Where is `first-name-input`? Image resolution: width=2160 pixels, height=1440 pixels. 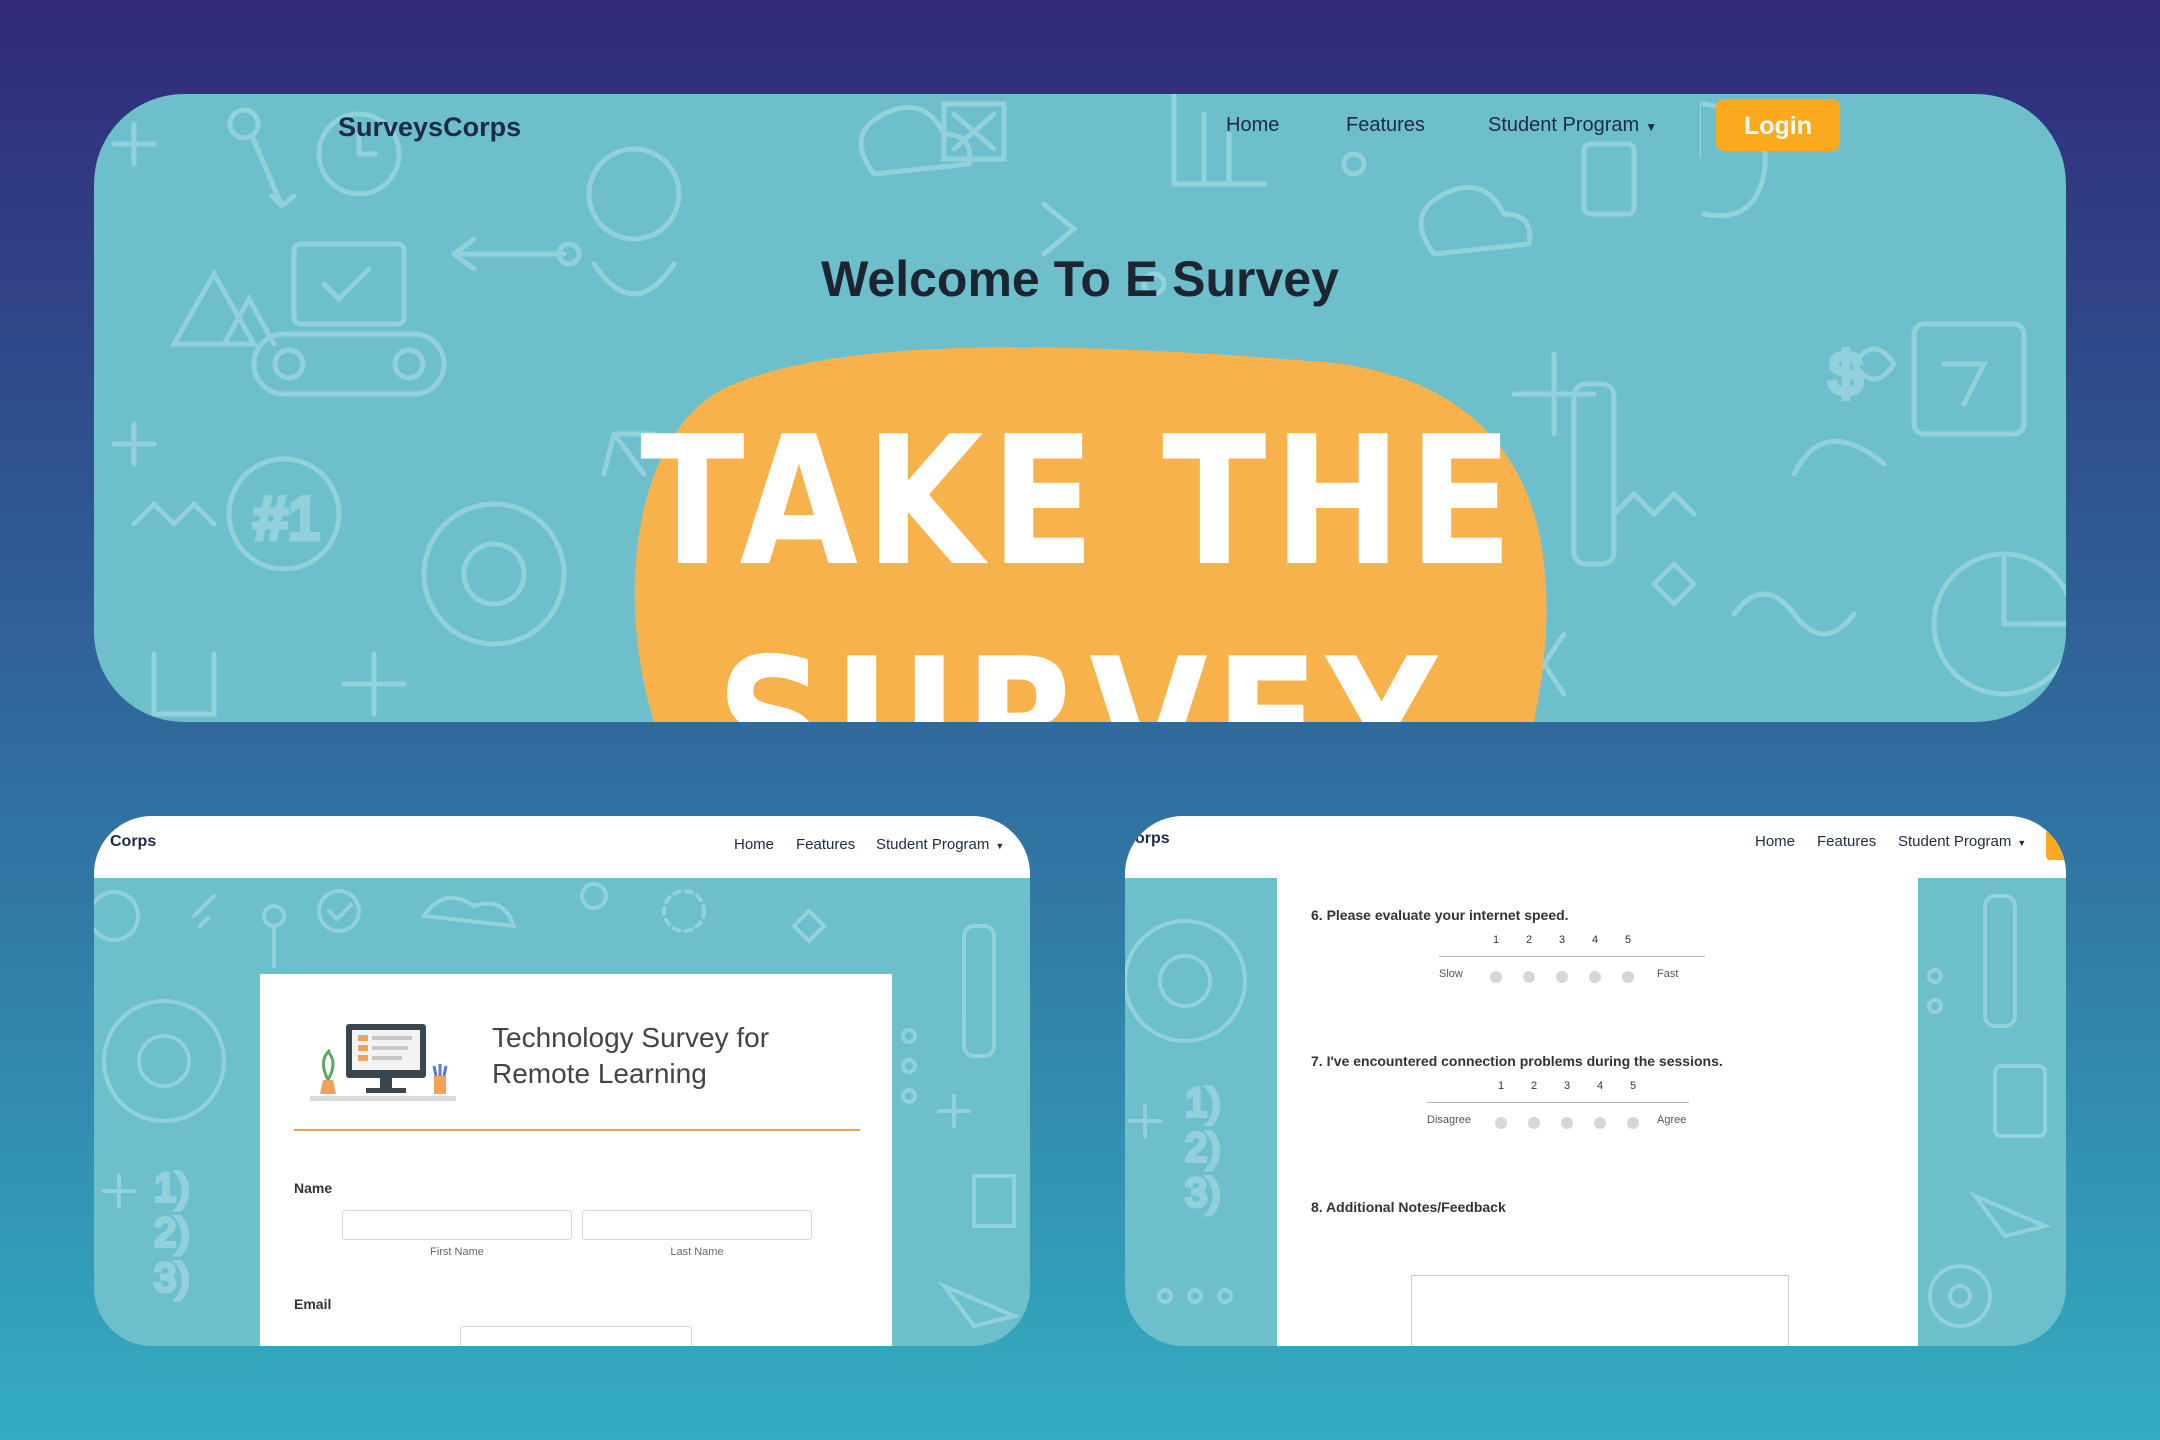
first-name-input is located at coordinates (457, 1225).